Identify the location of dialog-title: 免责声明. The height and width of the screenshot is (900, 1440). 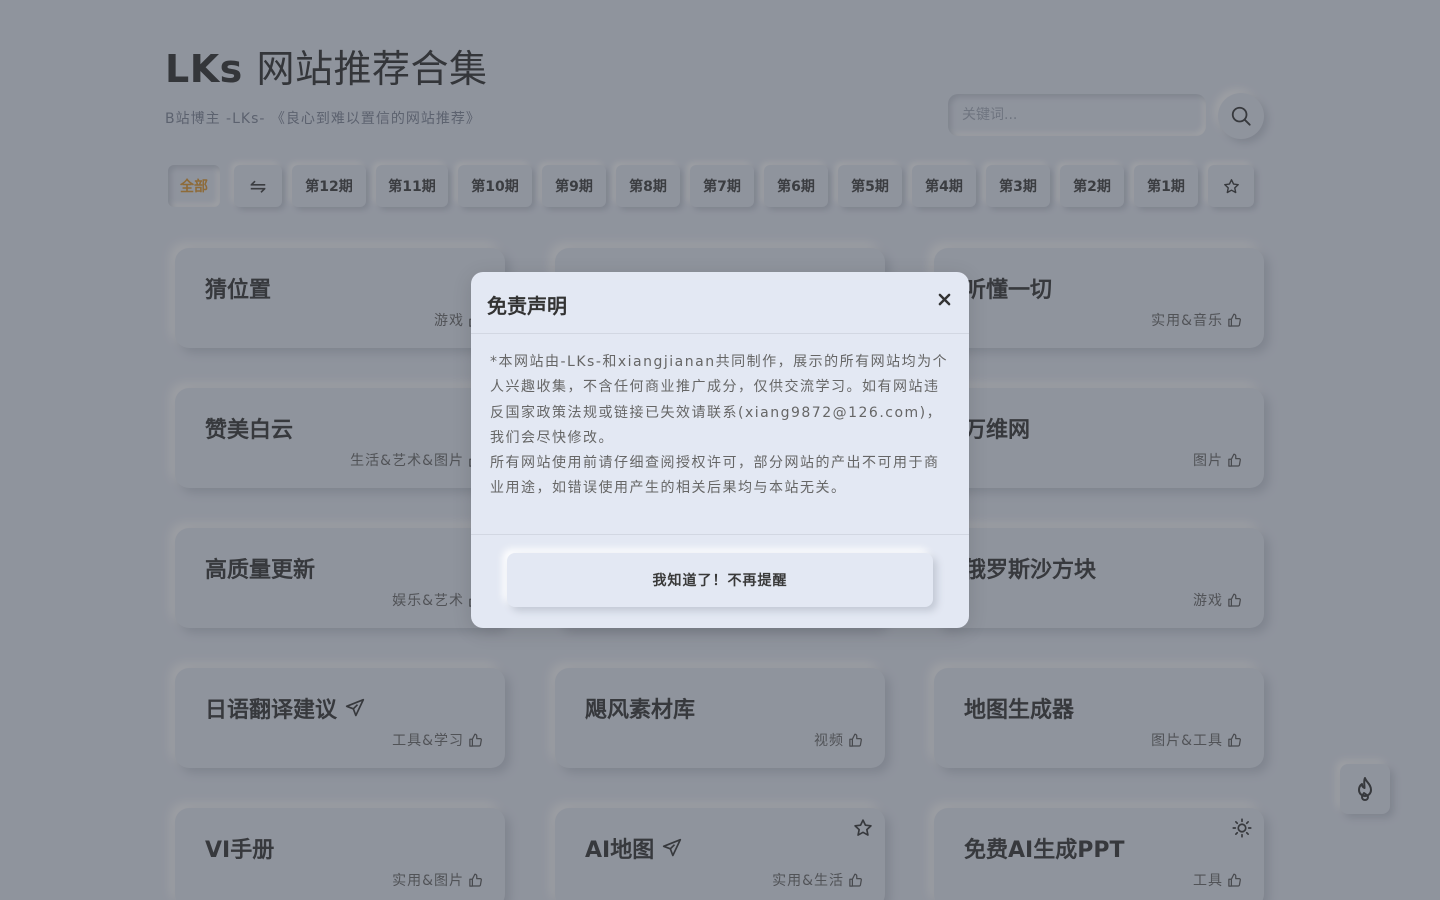
(527, 306).